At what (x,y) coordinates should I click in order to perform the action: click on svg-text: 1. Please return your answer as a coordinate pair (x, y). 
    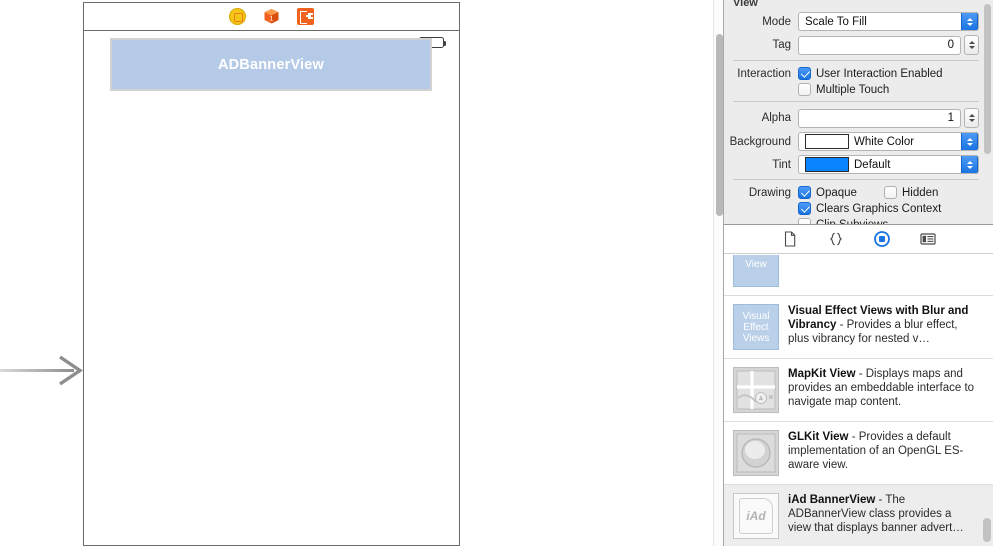
    Looking at the image, I should click on (272, 19).